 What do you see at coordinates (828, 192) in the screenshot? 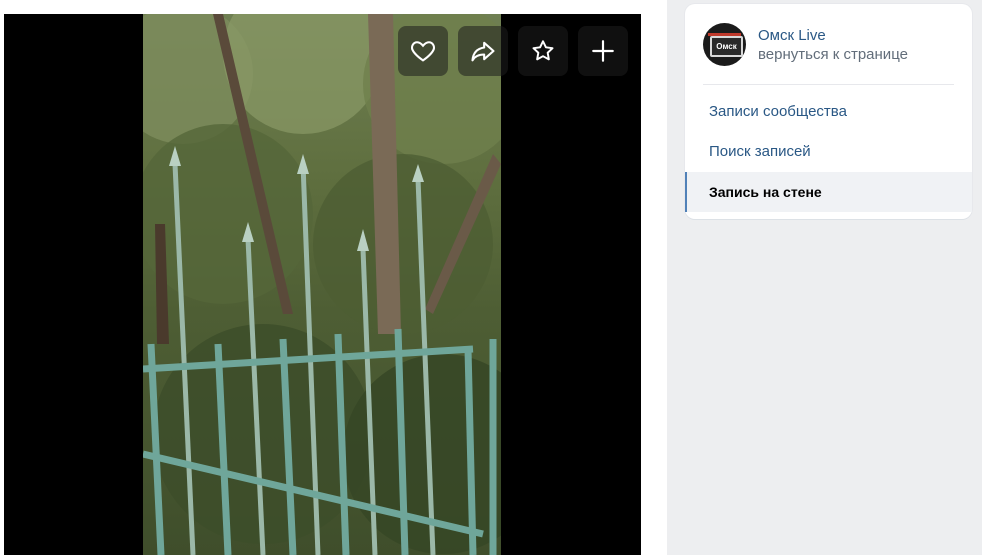
I see `menu-item-wall-post: Запись на стене` at bounding box center [828, 192].